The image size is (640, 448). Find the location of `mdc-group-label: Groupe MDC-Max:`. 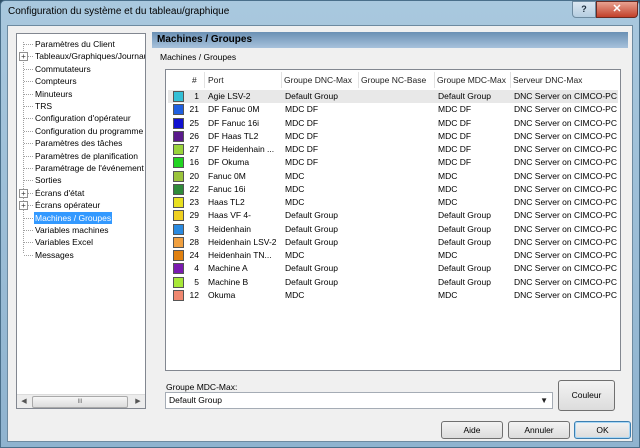

mdc-group-label: Groupe MDC-Max: is located at coordinates (202, 387).